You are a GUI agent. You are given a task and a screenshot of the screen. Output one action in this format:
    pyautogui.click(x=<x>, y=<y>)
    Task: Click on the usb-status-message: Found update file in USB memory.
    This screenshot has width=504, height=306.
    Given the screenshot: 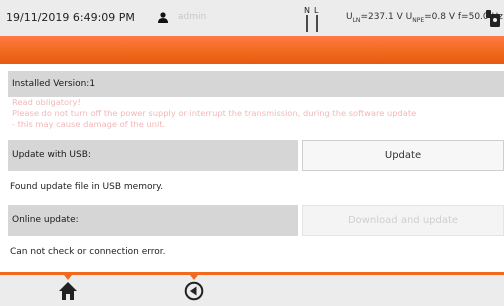 What is the action you would take?
    pyautogui.click(x=87, y=187)
    